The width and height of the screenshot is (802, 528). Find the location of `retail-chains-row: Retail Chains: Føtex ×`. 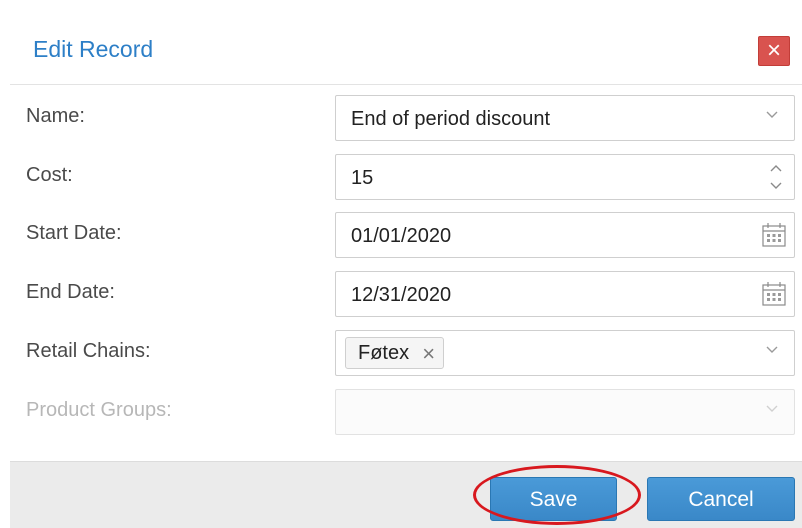

retail-chains-row: Retail Chains: Føtex × is located at coordinates (406, 355).